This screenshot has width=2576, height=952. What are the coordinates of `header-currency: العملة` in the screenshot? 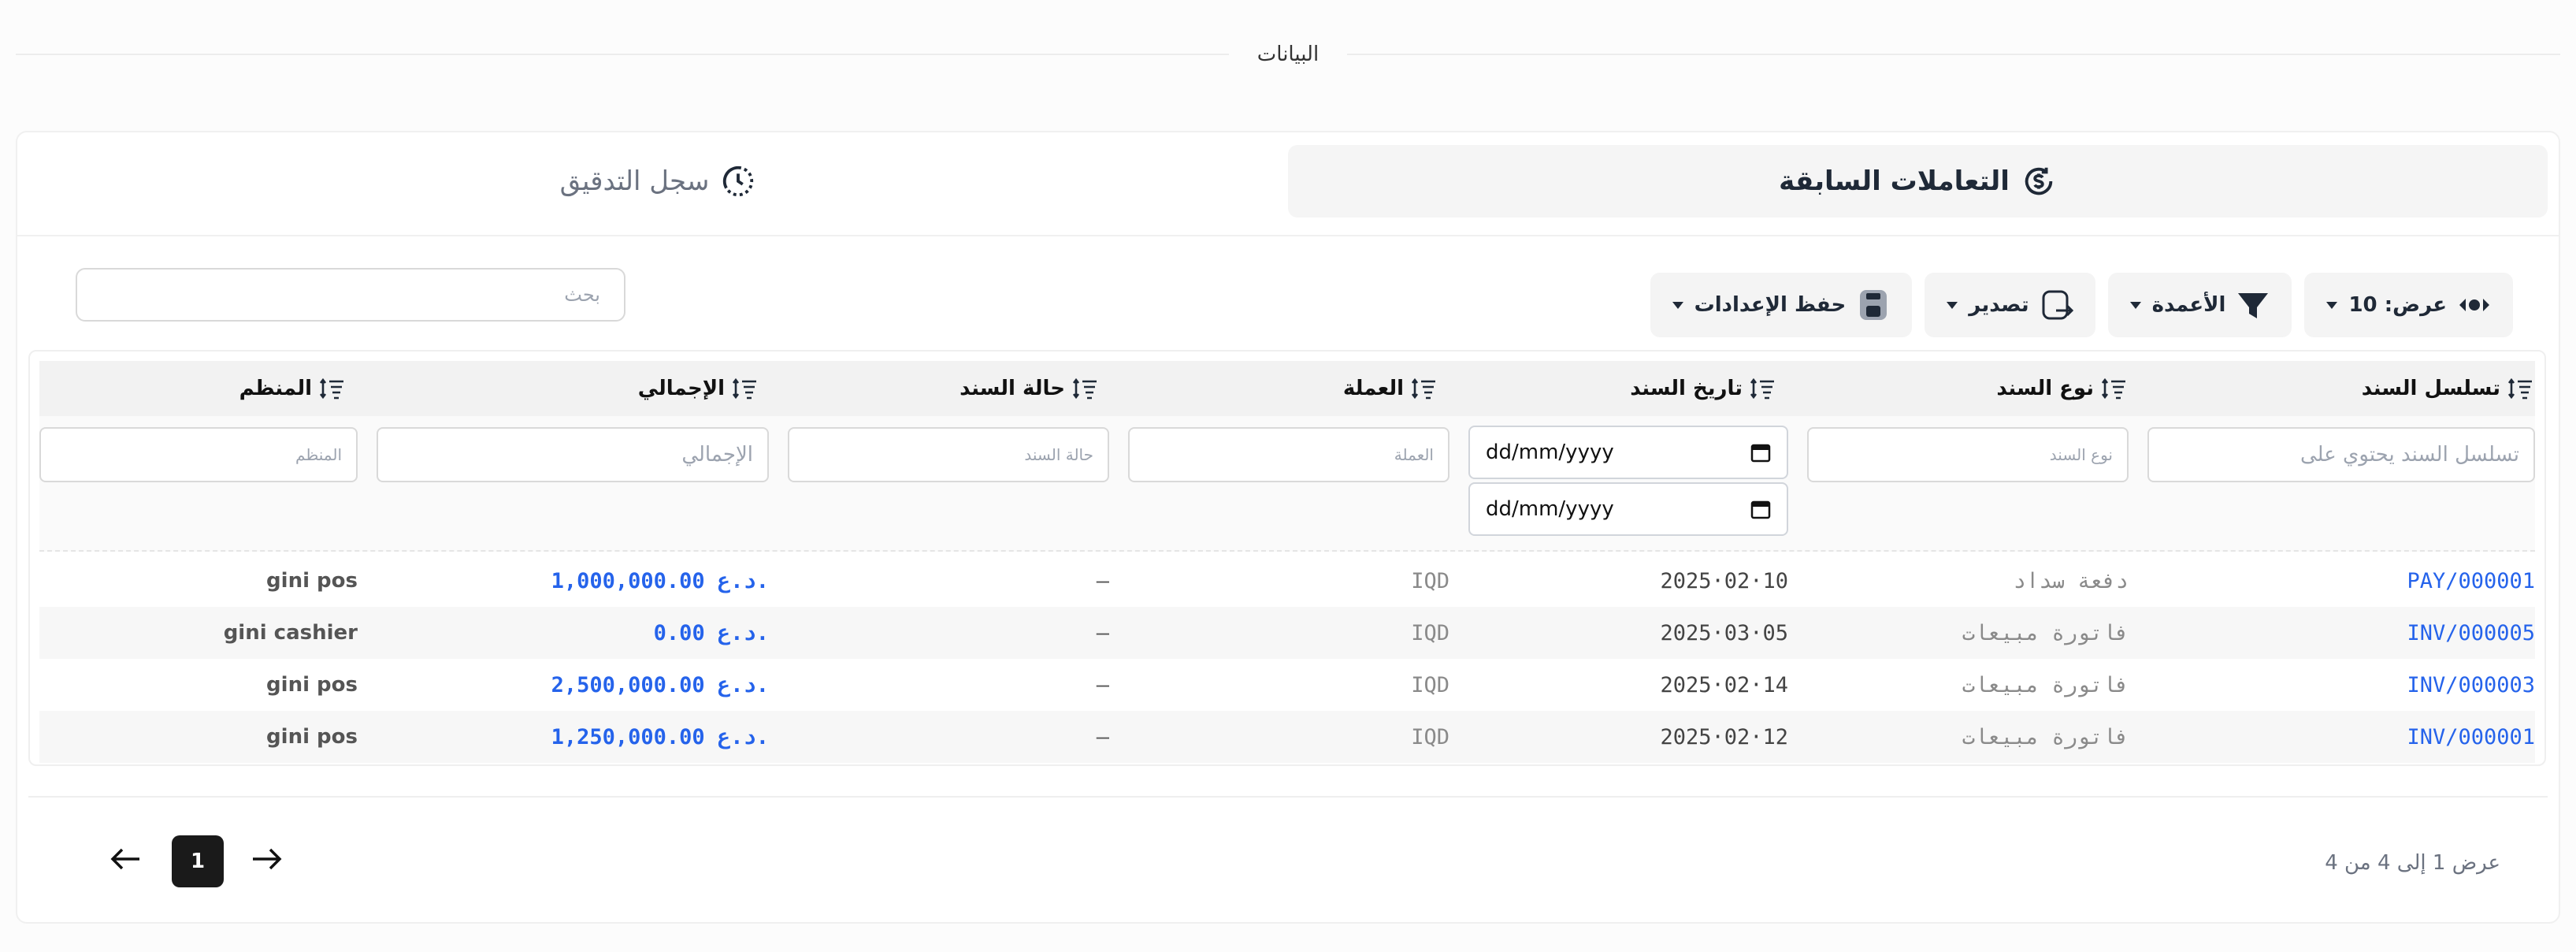 It's located at (1390, 388).